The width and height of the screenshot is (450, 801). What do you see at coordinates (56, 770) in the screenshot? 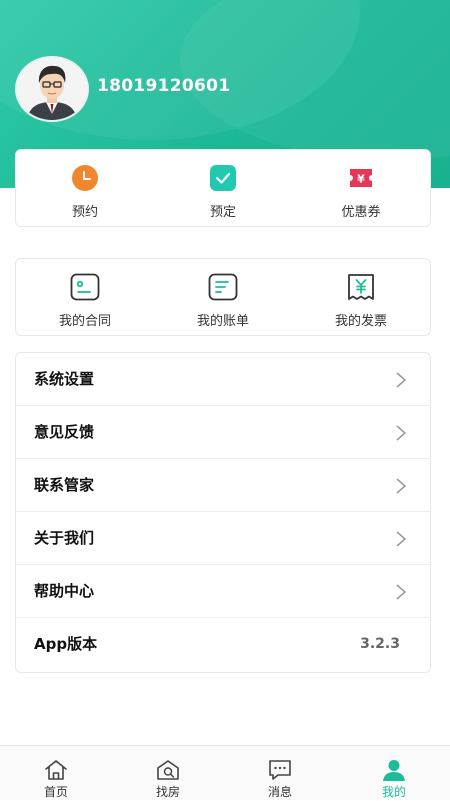
I see `home-icon` at bounding box center [56, 770].